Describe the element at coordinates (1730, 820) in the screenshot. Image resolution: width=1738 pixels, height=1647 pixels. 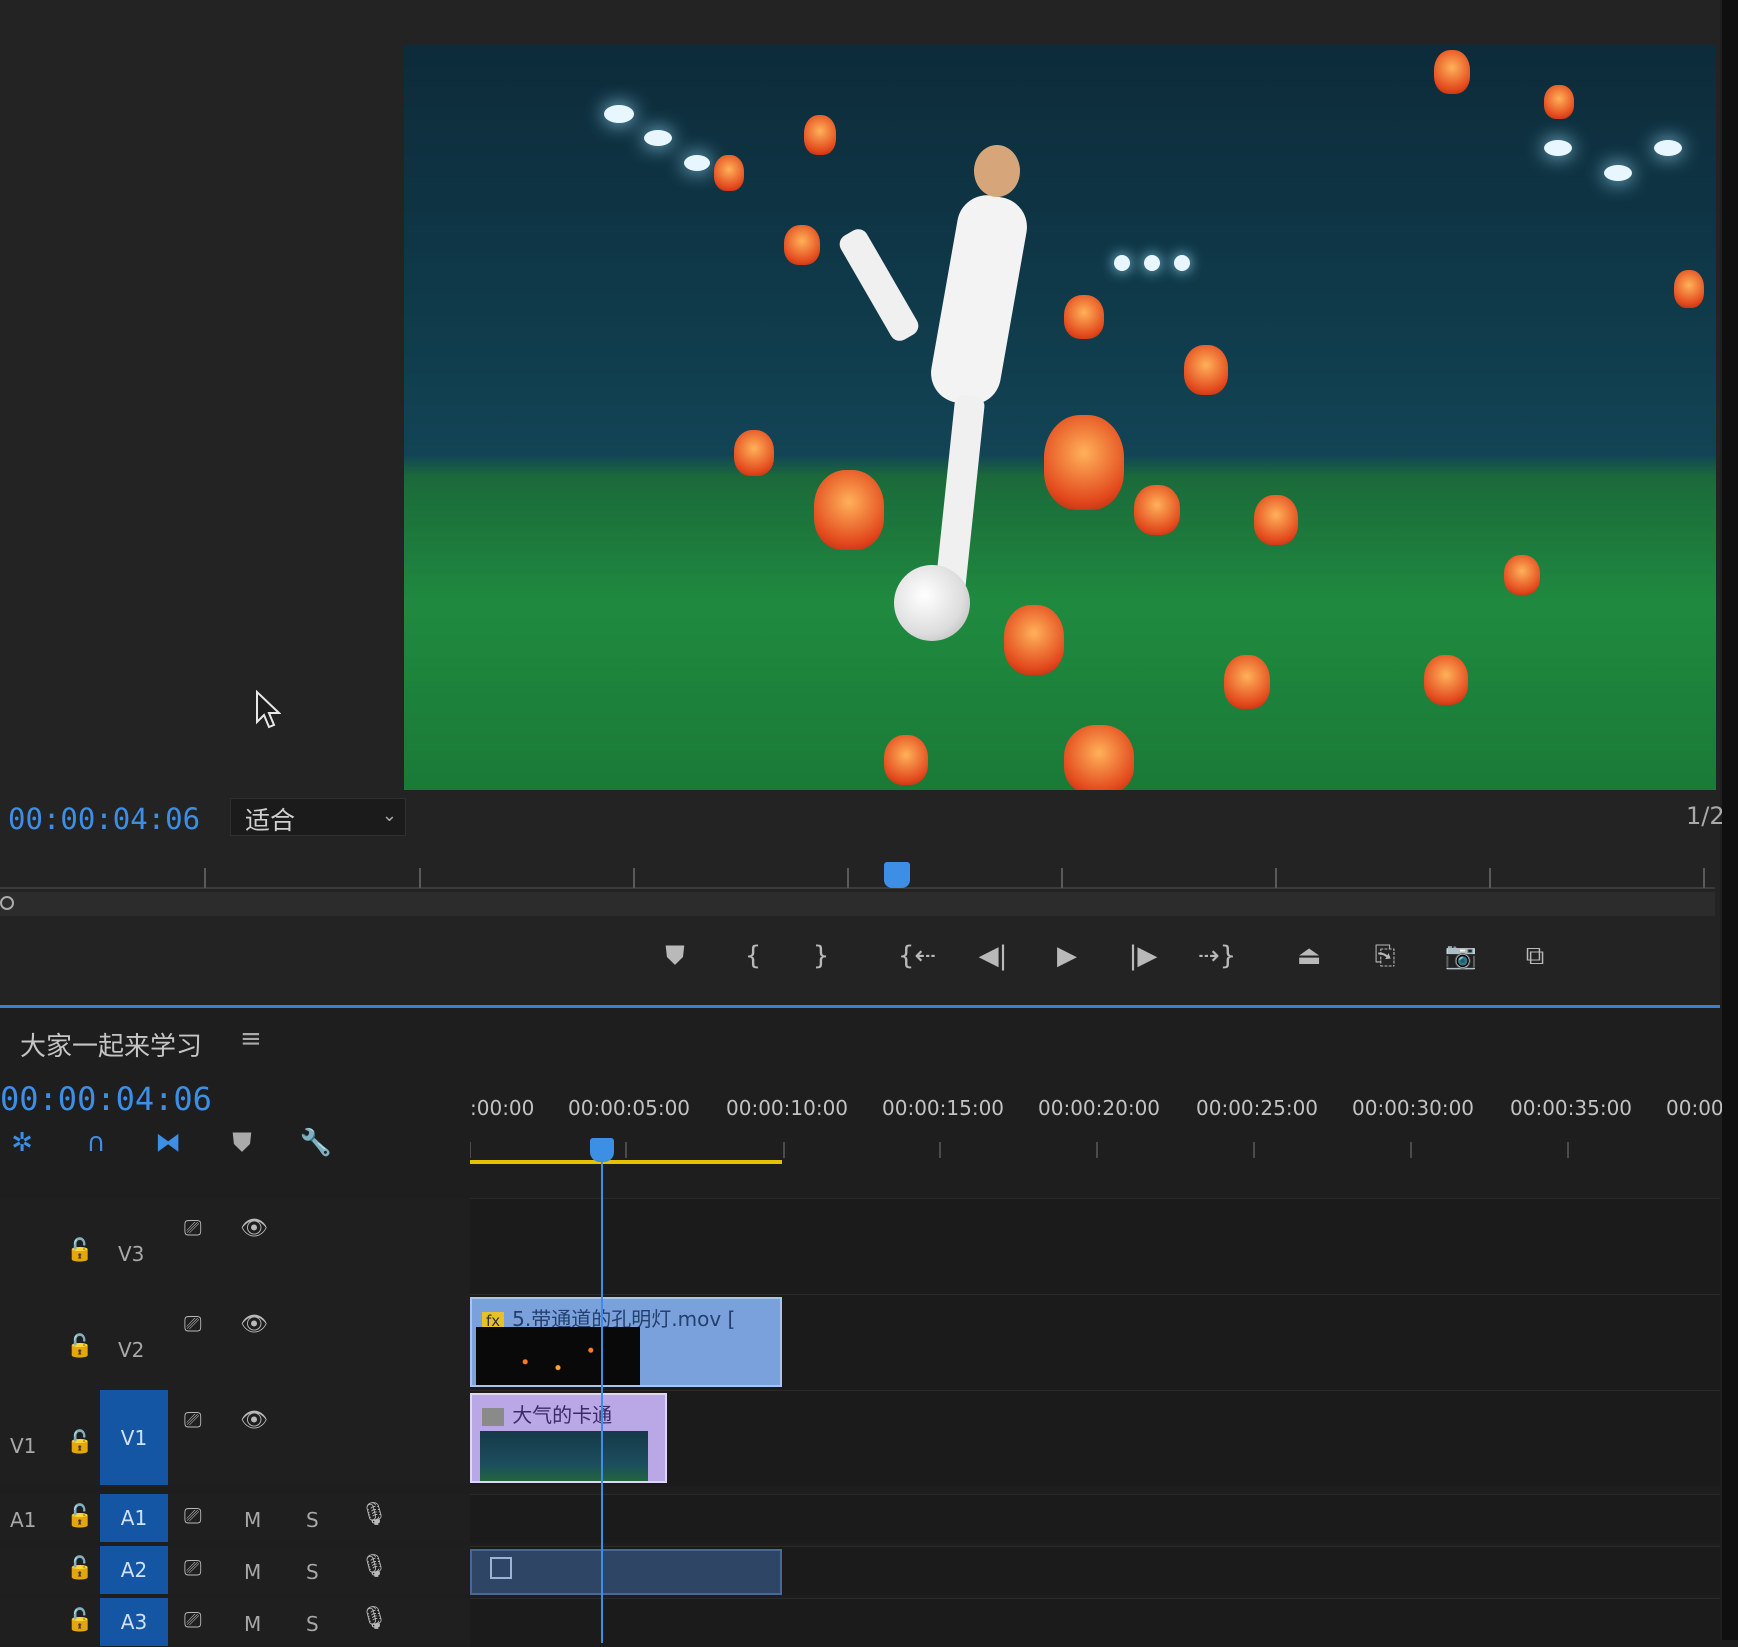
I see `panel-edge` at that location.